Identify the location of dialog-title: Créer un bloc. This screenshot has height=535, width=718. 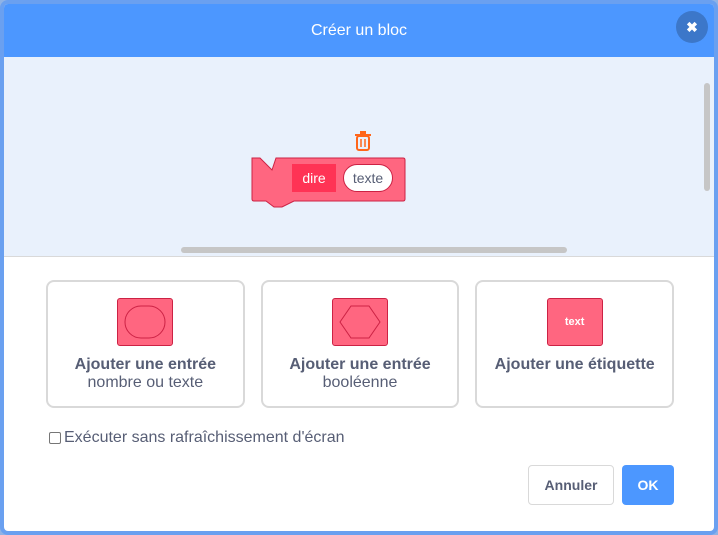
(359, 30).